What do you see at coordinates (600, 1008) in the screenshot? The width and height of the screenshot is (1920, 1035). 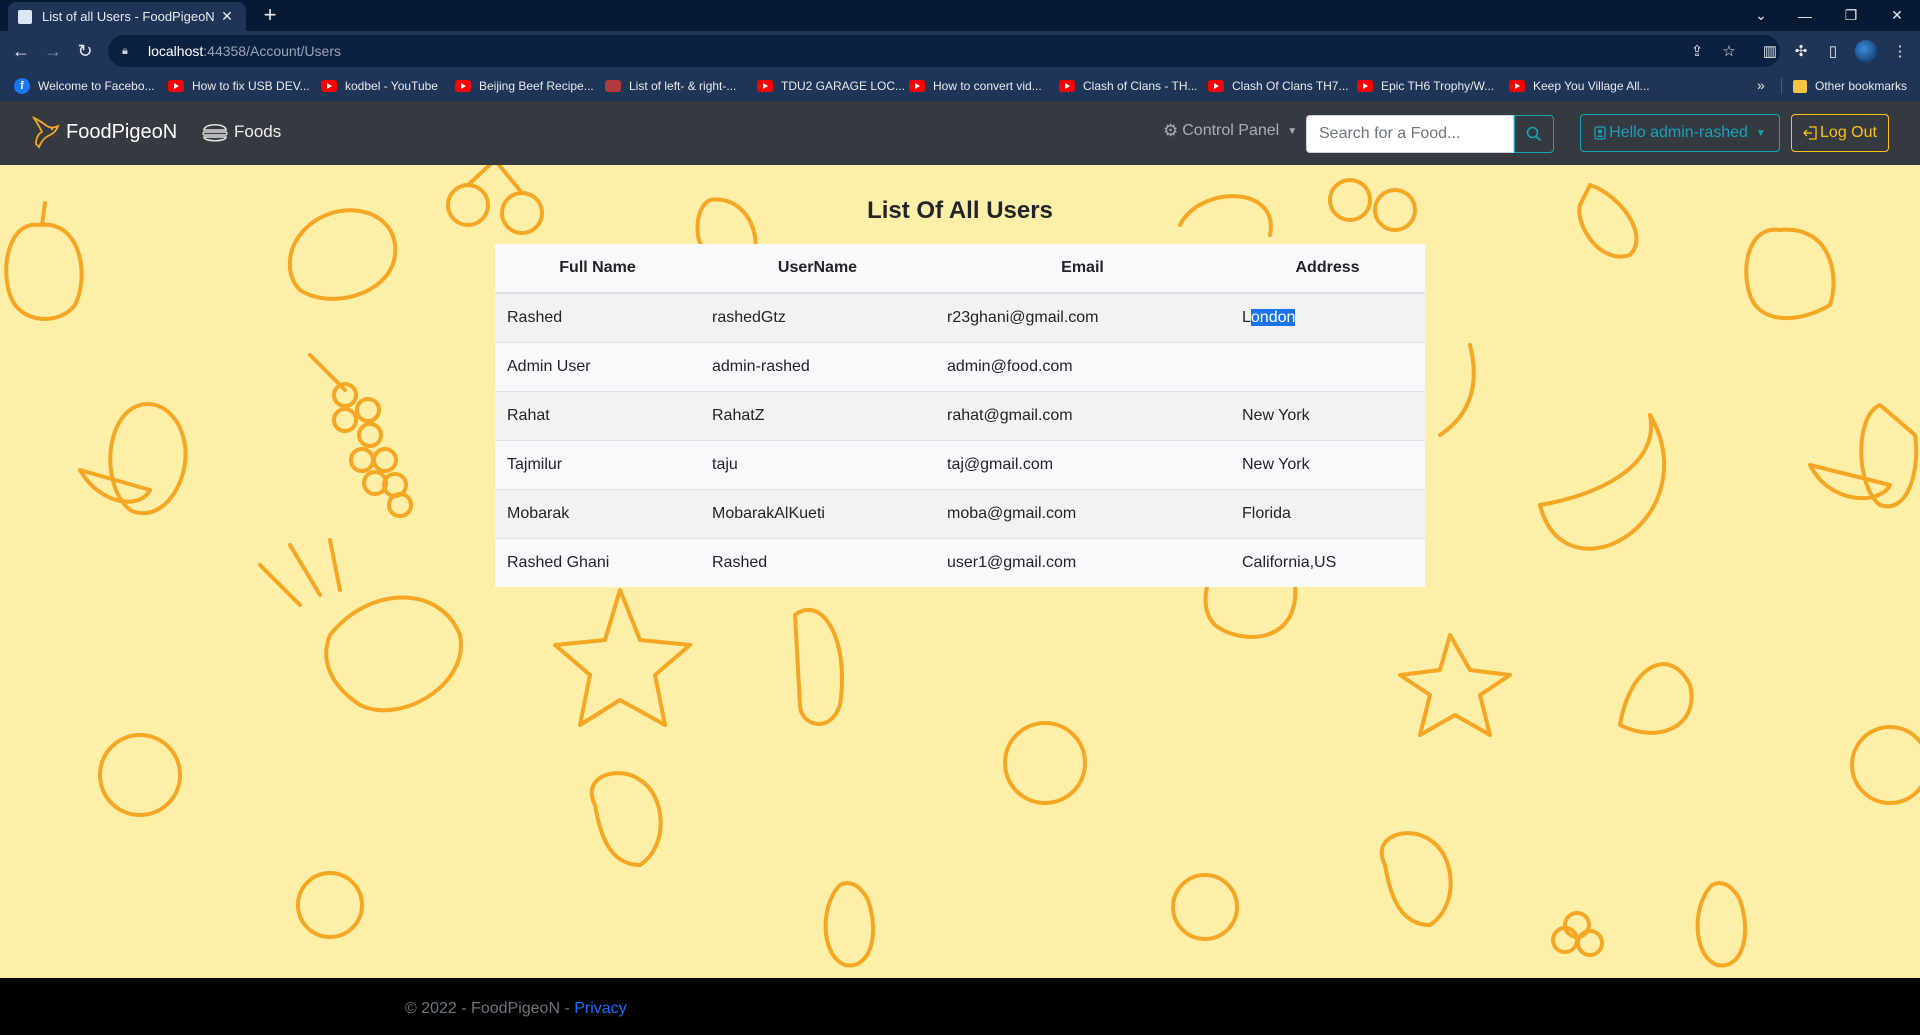 I see `privacy-link: Privacy` at bounding box center [600, 1008].